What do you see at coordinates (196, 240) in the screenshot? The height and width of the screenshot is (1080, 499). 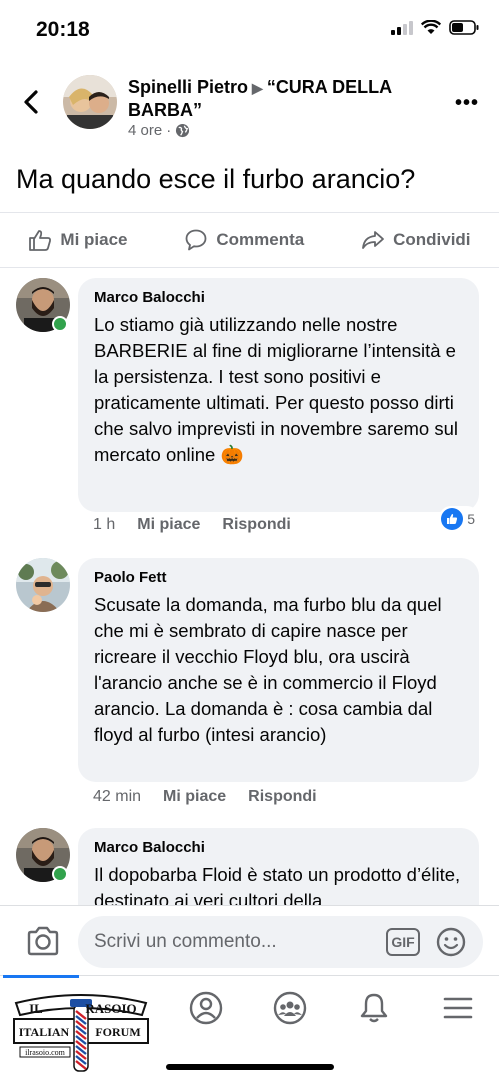 I see `comment-icon` at bounding box center [196, 240].